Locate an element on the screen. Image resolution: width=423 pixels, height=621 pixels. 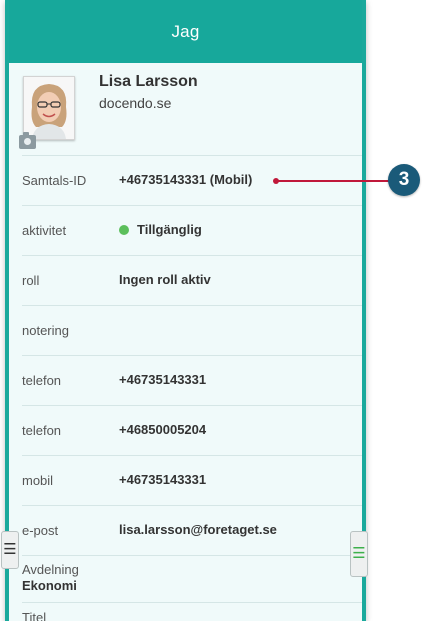
detail-value: +46735143331 (Mobil) is located at coordinates (186, 179).